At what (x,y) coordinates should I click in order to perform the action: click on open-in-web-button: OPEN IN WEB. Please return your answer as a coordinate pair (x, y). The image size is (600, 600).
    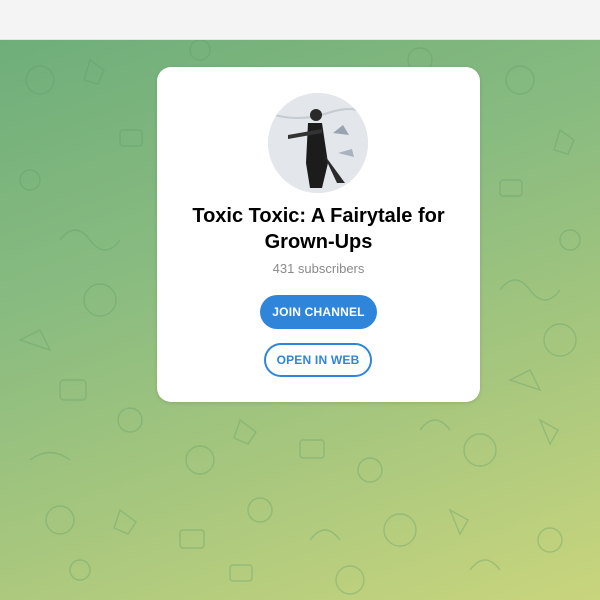
    Looking at the image, I should click on (318, 360).